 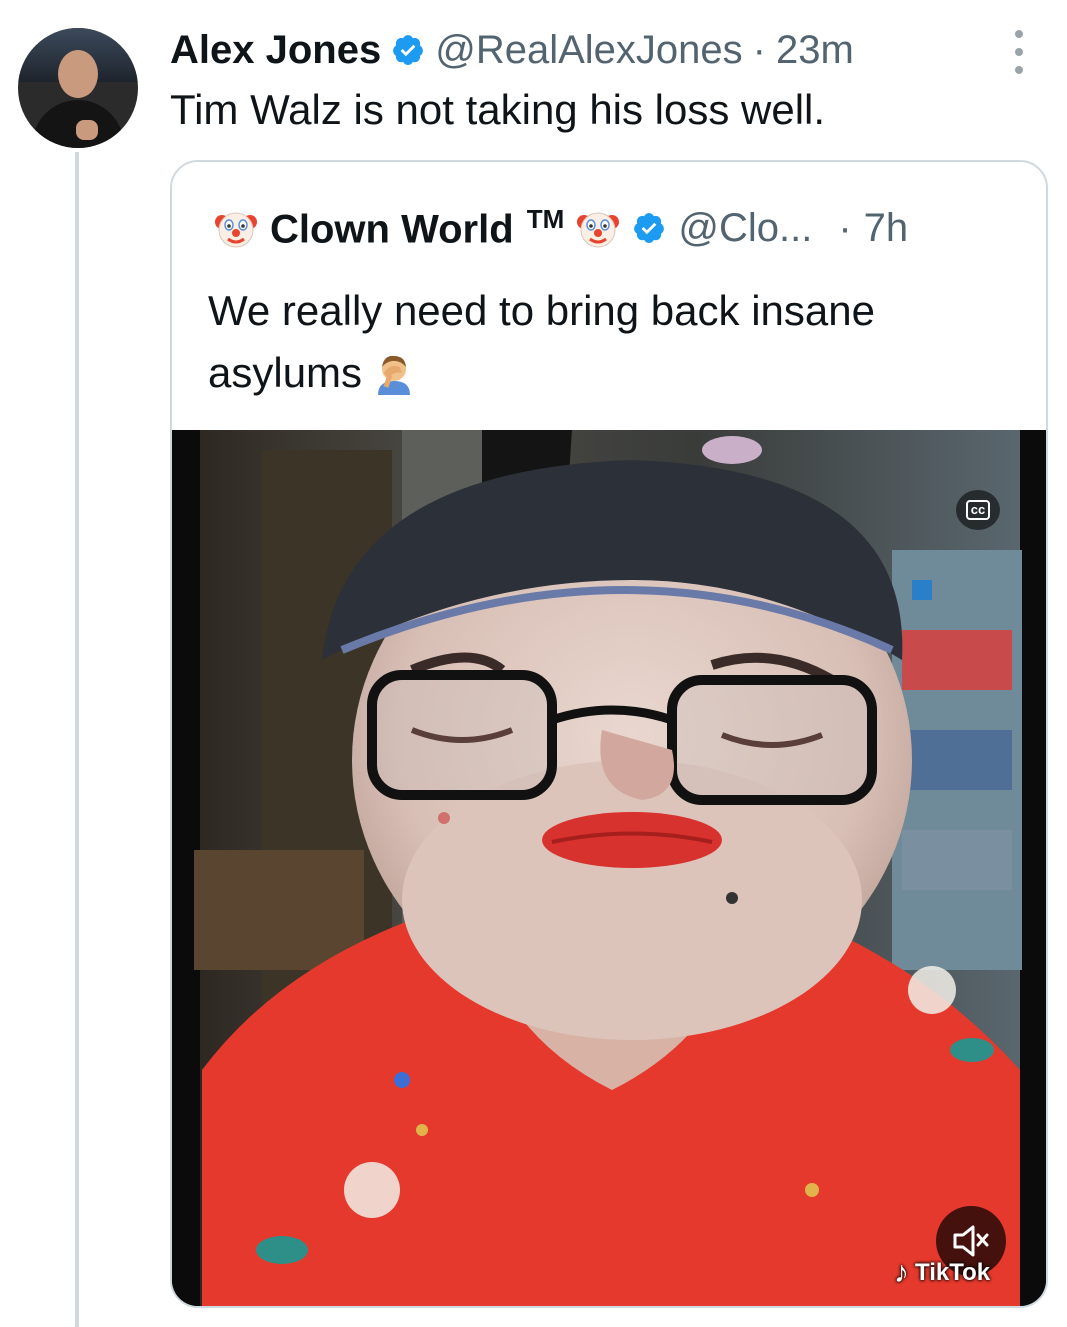 I want to click on quoted-author-name: Clown World TM, so click(x=417, y=228).